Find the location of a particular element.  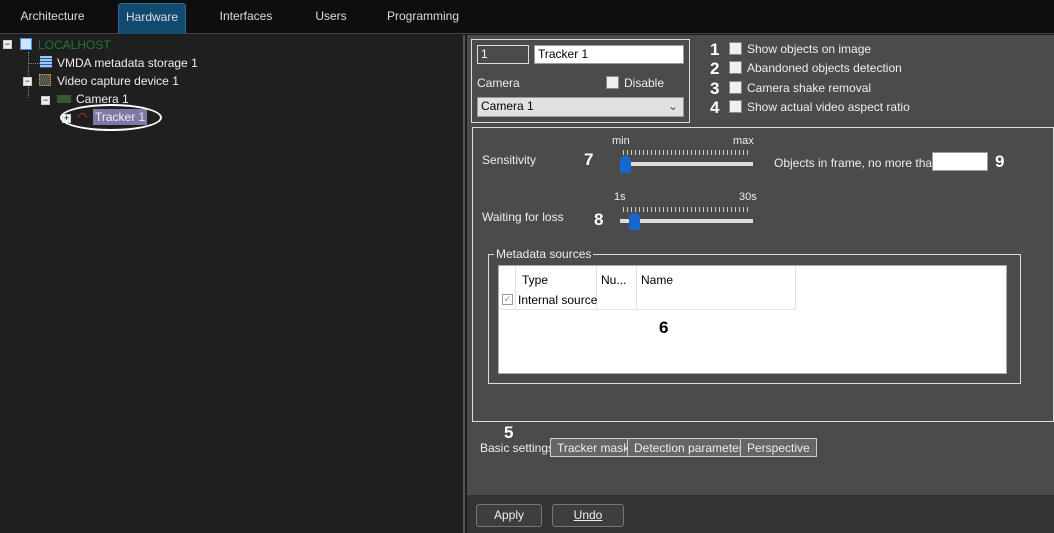

aspect-ratio-label: Show actual video aspect ratio is located at coordinates (828, 107).